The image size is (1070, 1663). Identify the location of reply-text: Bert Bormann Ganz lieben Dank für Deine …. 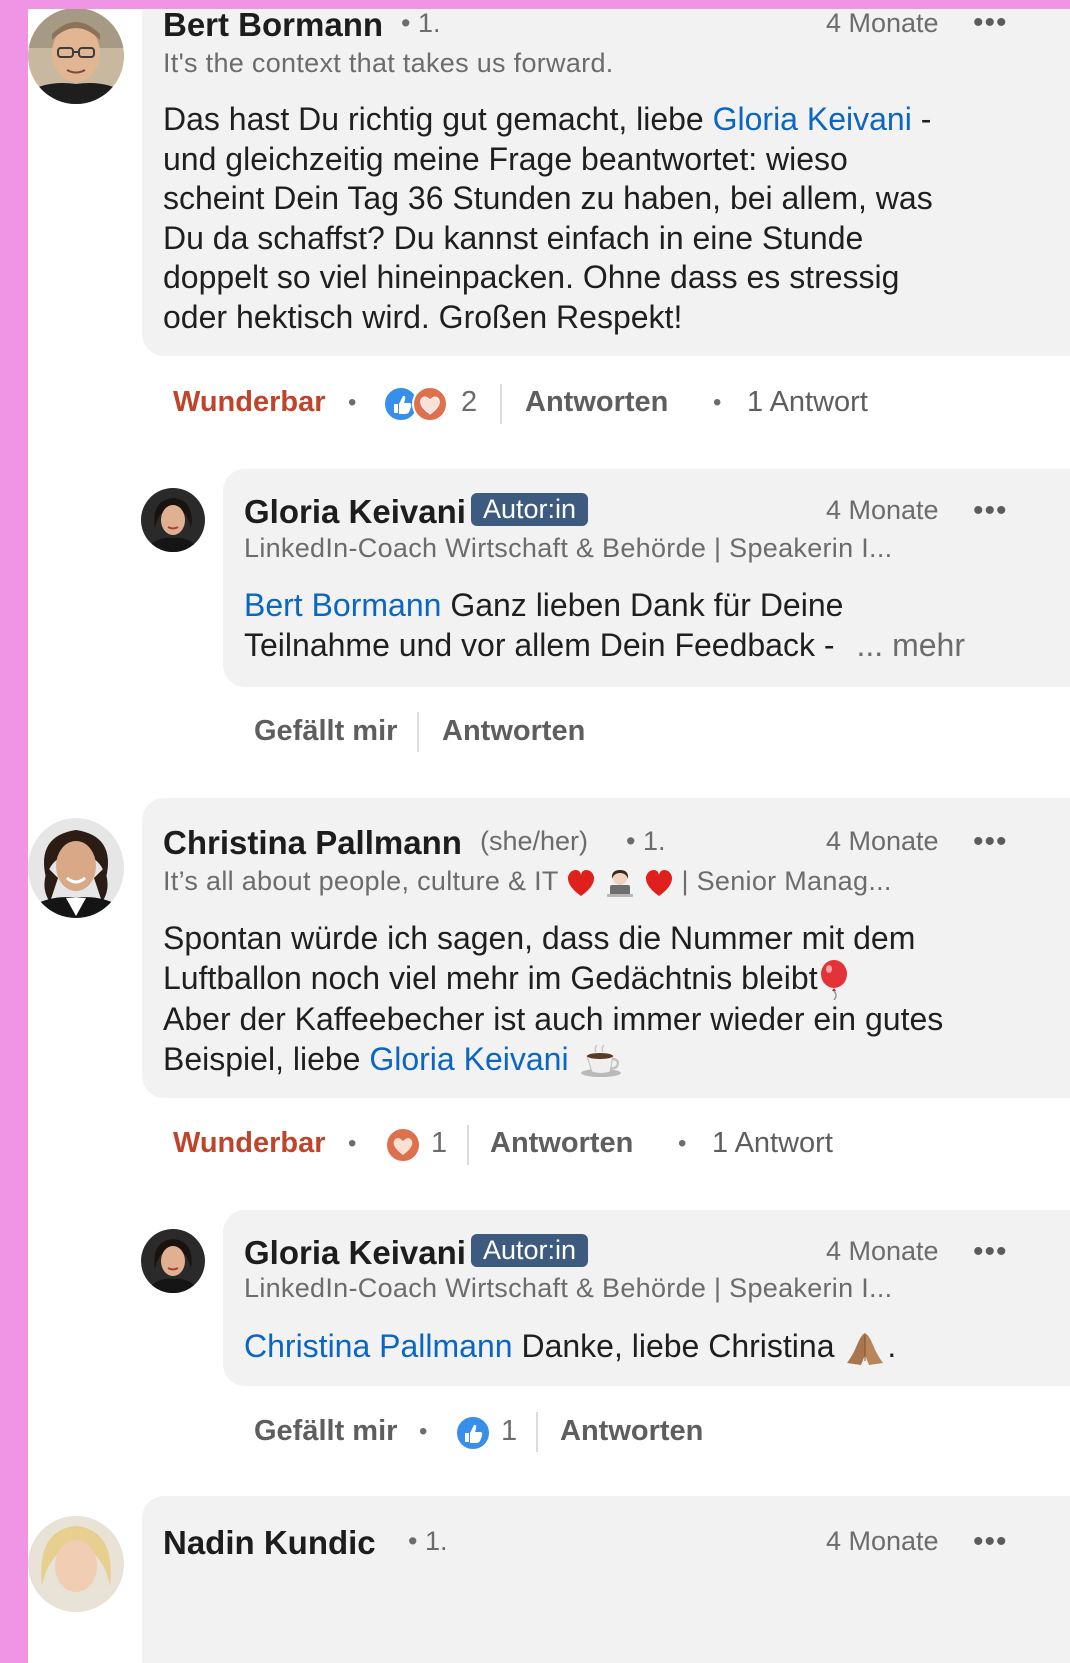
(604, 625).